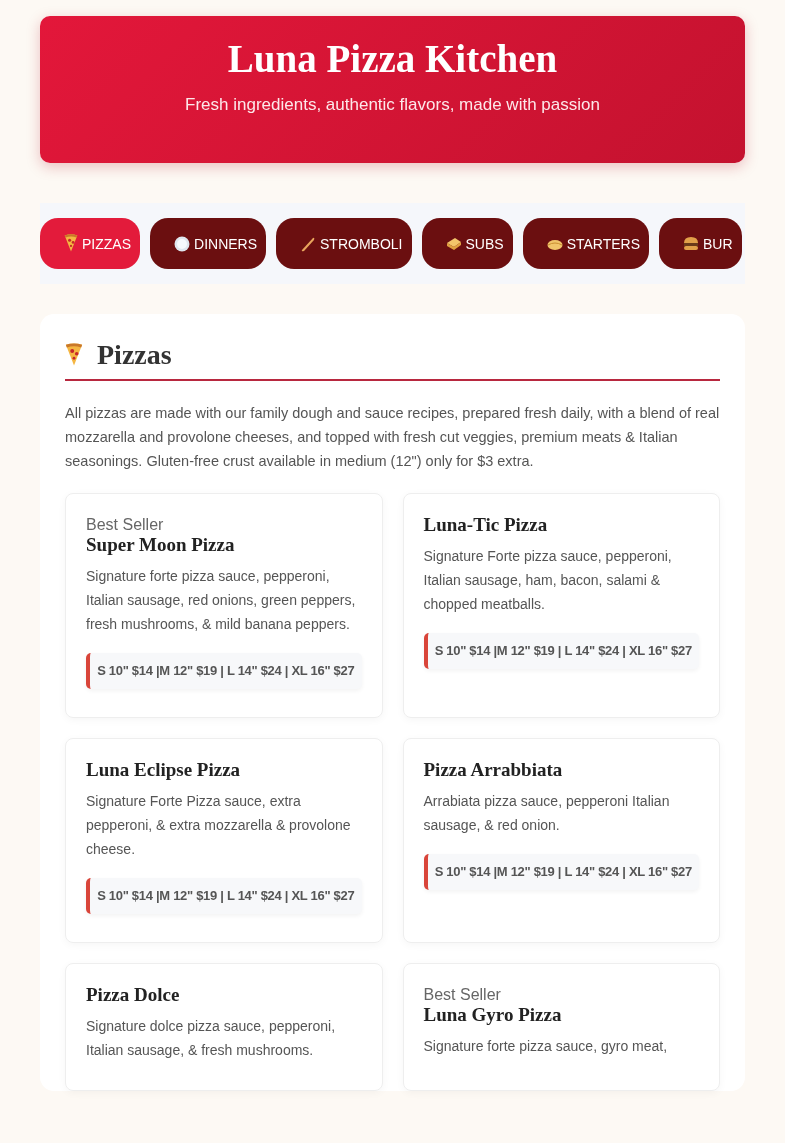 This screenshot has height=1143, width=785. I want to click on category-tab: DINNERS, so click(208, 243).